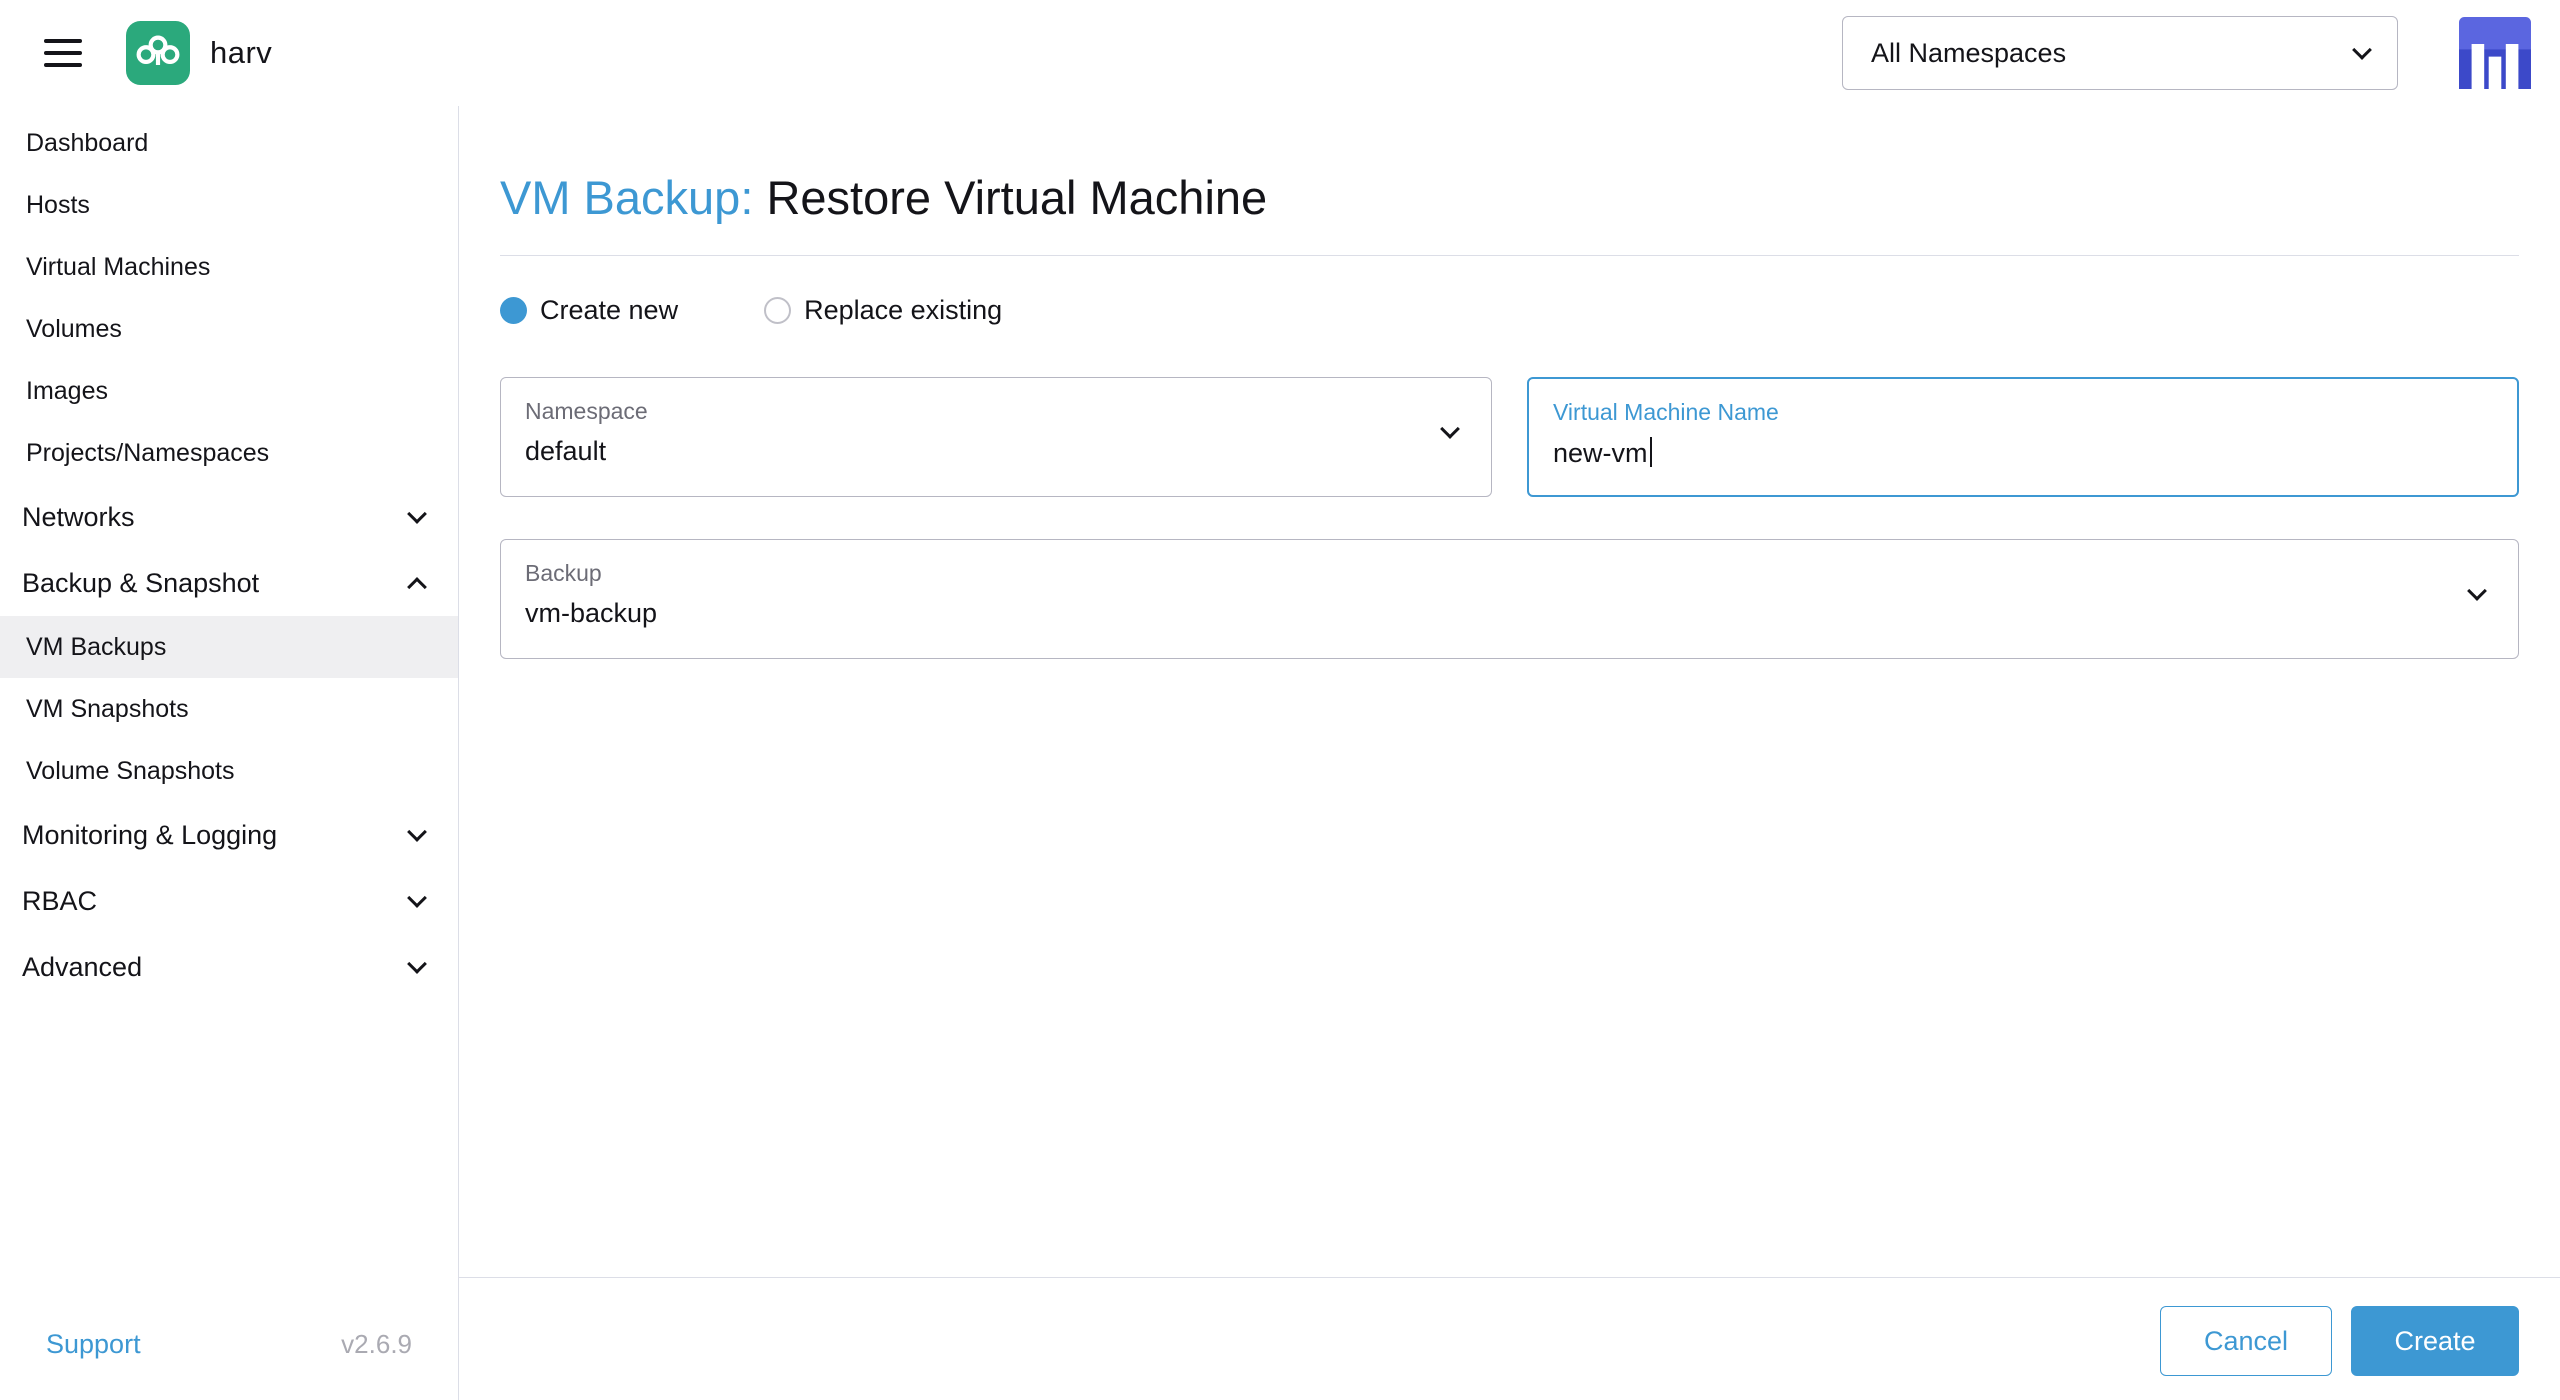 The height and width of the screenshot is (1400, 2560). What do you see at coordinates (1509, 255) in the screenshot?
I see `title-divider` at bounding box center [1509, 255].